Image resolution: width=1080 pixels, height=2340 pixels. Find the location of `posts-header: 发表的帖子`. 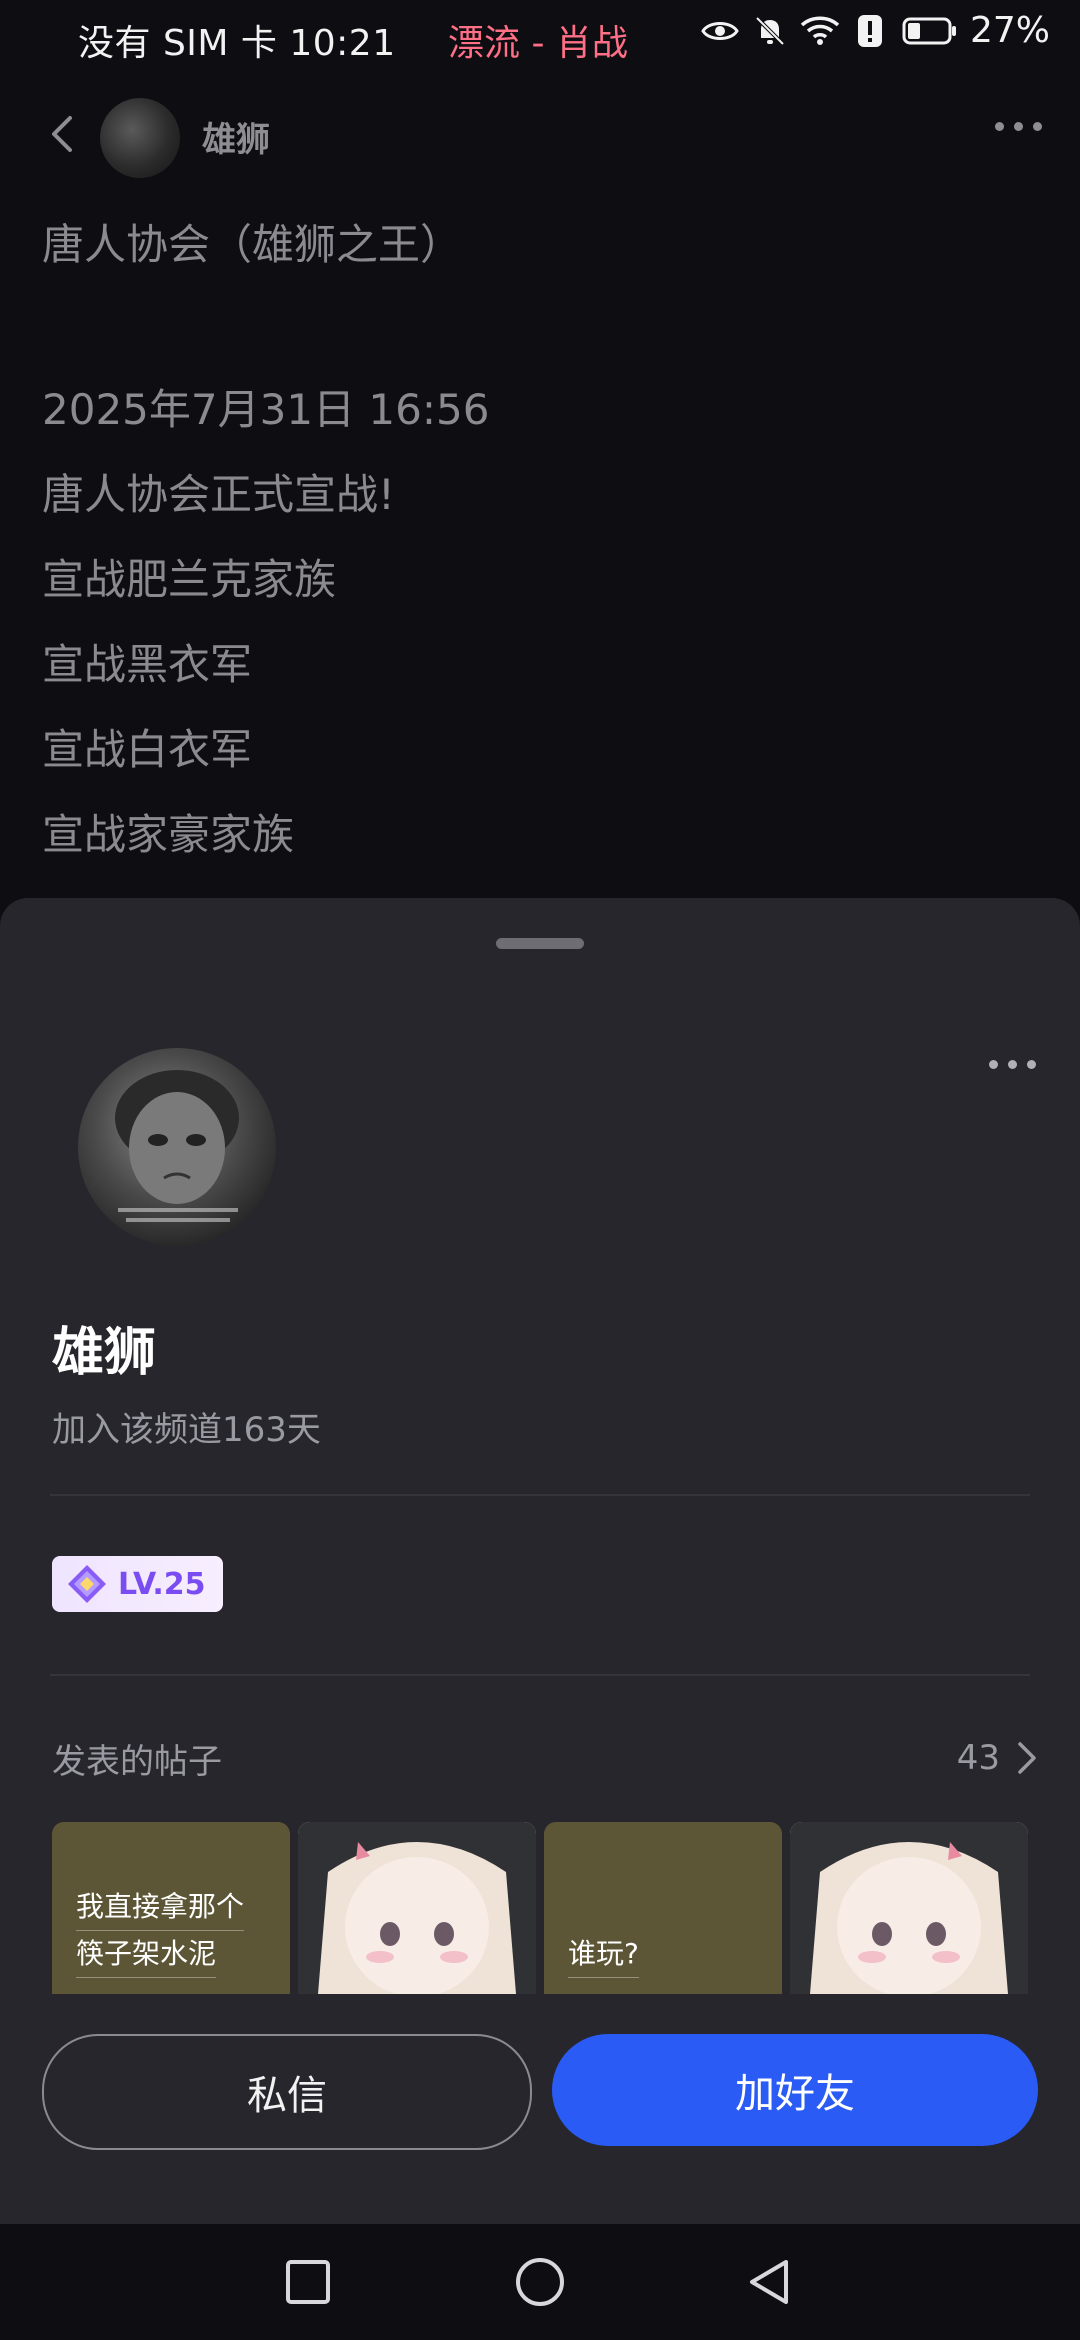

posts-header: 发表的帖子 is located at coordinates (137, 1758).